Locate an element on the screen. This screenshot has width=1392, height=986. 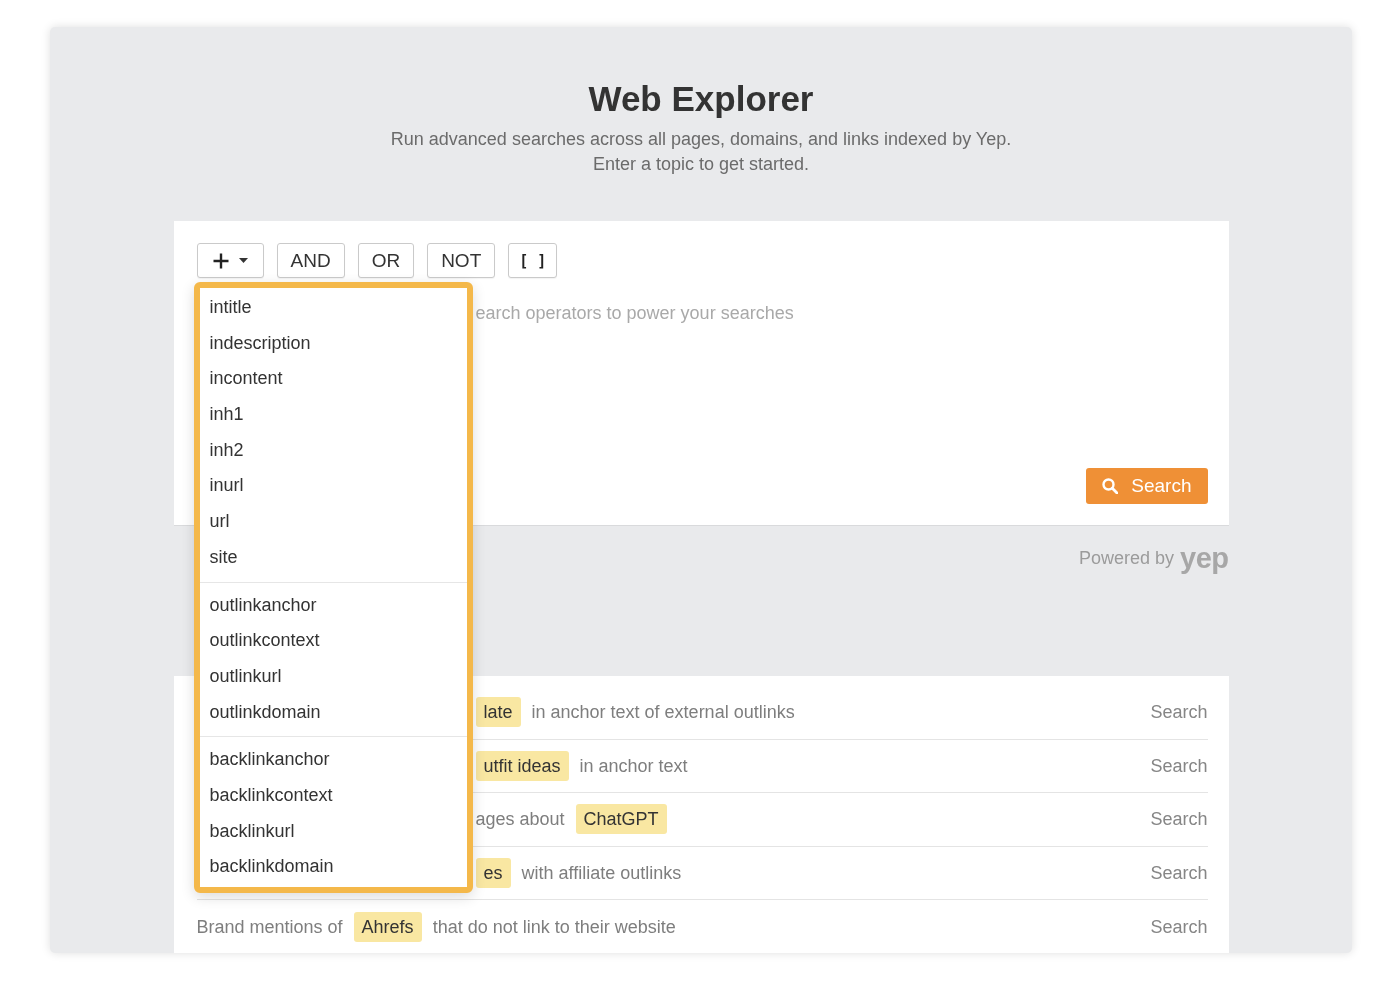
menu-item: backlinkurl is located at coordinates (333, 831).